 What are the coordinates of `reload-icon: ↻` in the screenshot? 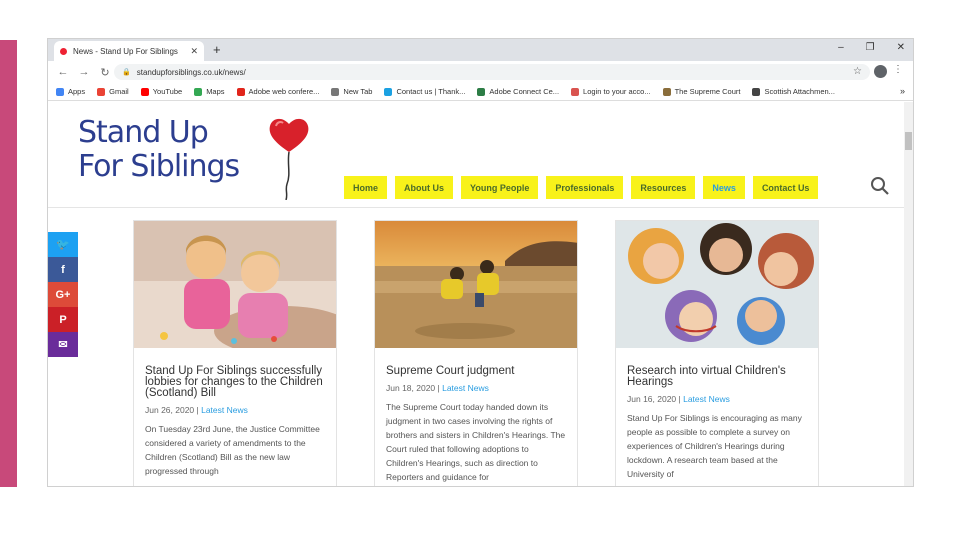 It's located at (105, 72).